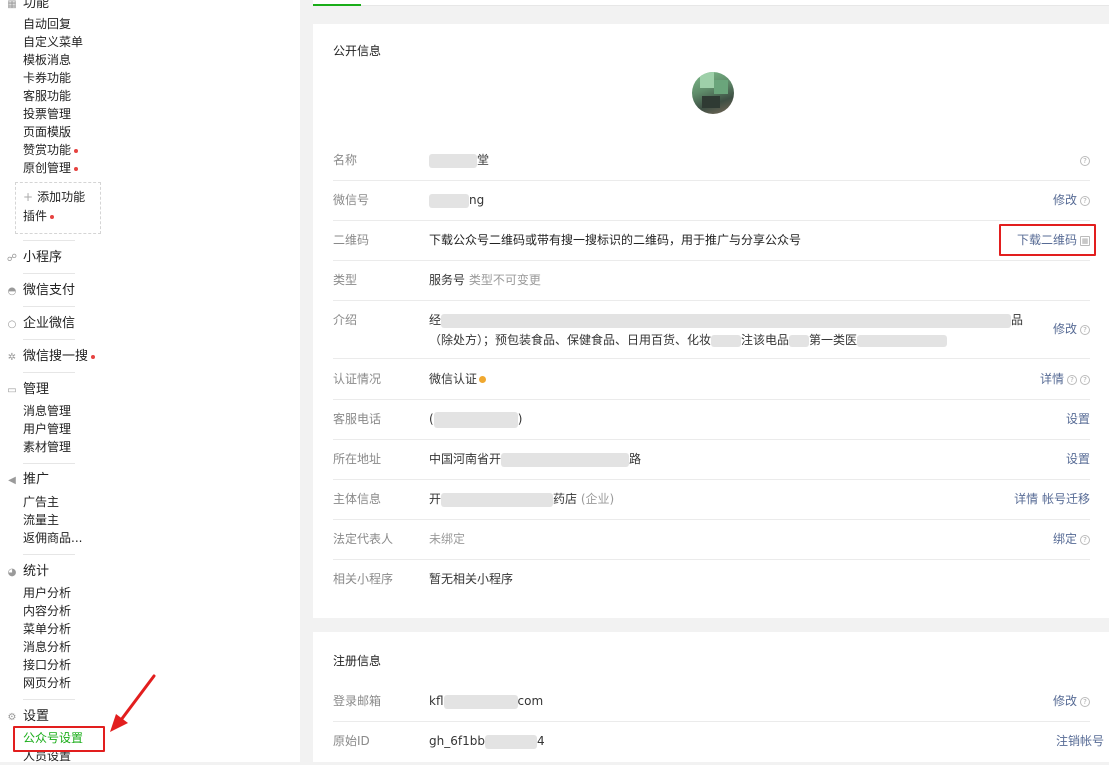  What do you see at coordinates (12, 717) in the screenshot?
I see `gear-icon: ⚙` at bounding box center [12, 717].